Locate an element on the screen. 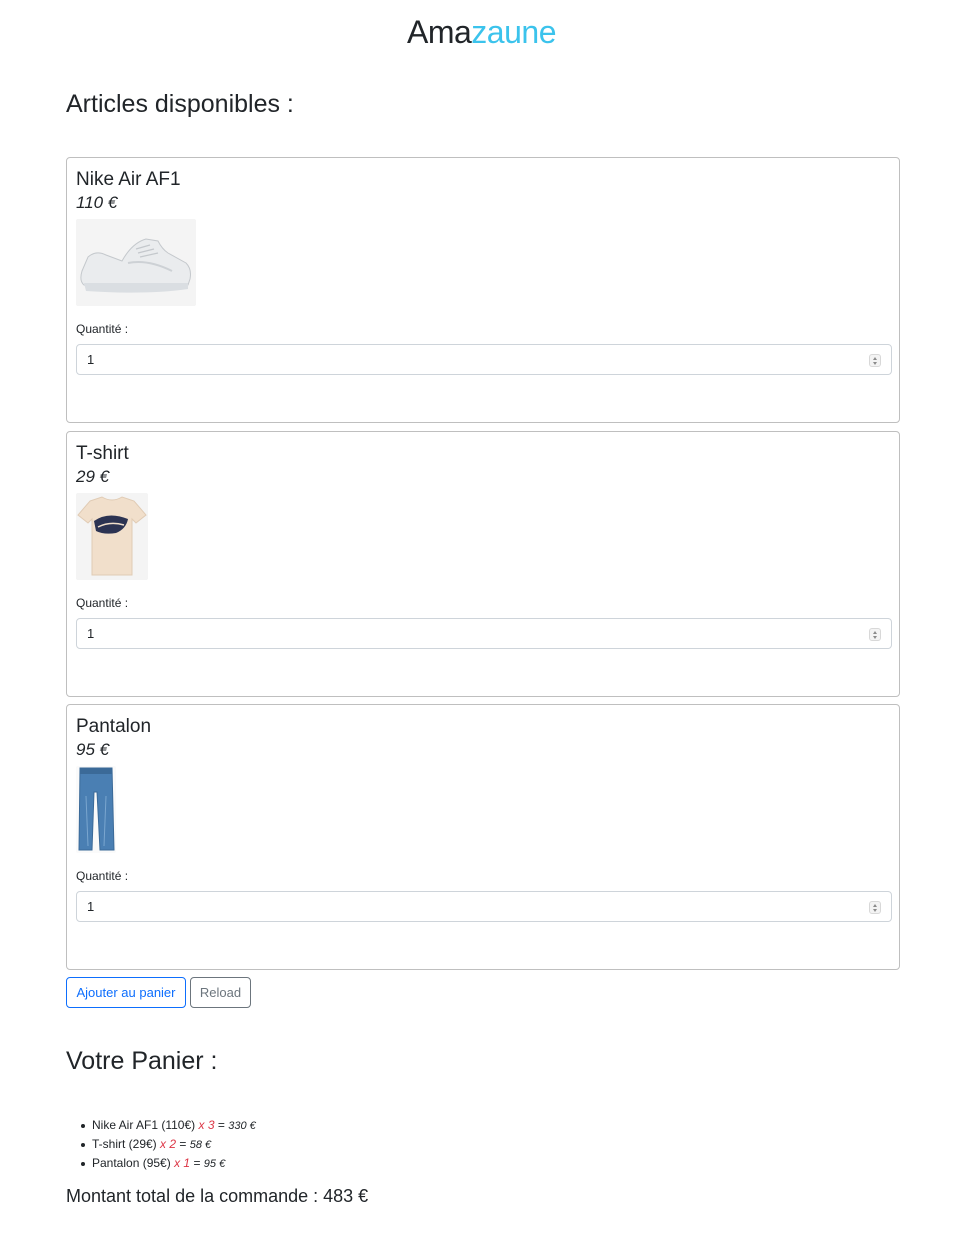 The image size is (963, 1241). cart-item-multiplier: x 1 is located at coordinates (182, 1163).